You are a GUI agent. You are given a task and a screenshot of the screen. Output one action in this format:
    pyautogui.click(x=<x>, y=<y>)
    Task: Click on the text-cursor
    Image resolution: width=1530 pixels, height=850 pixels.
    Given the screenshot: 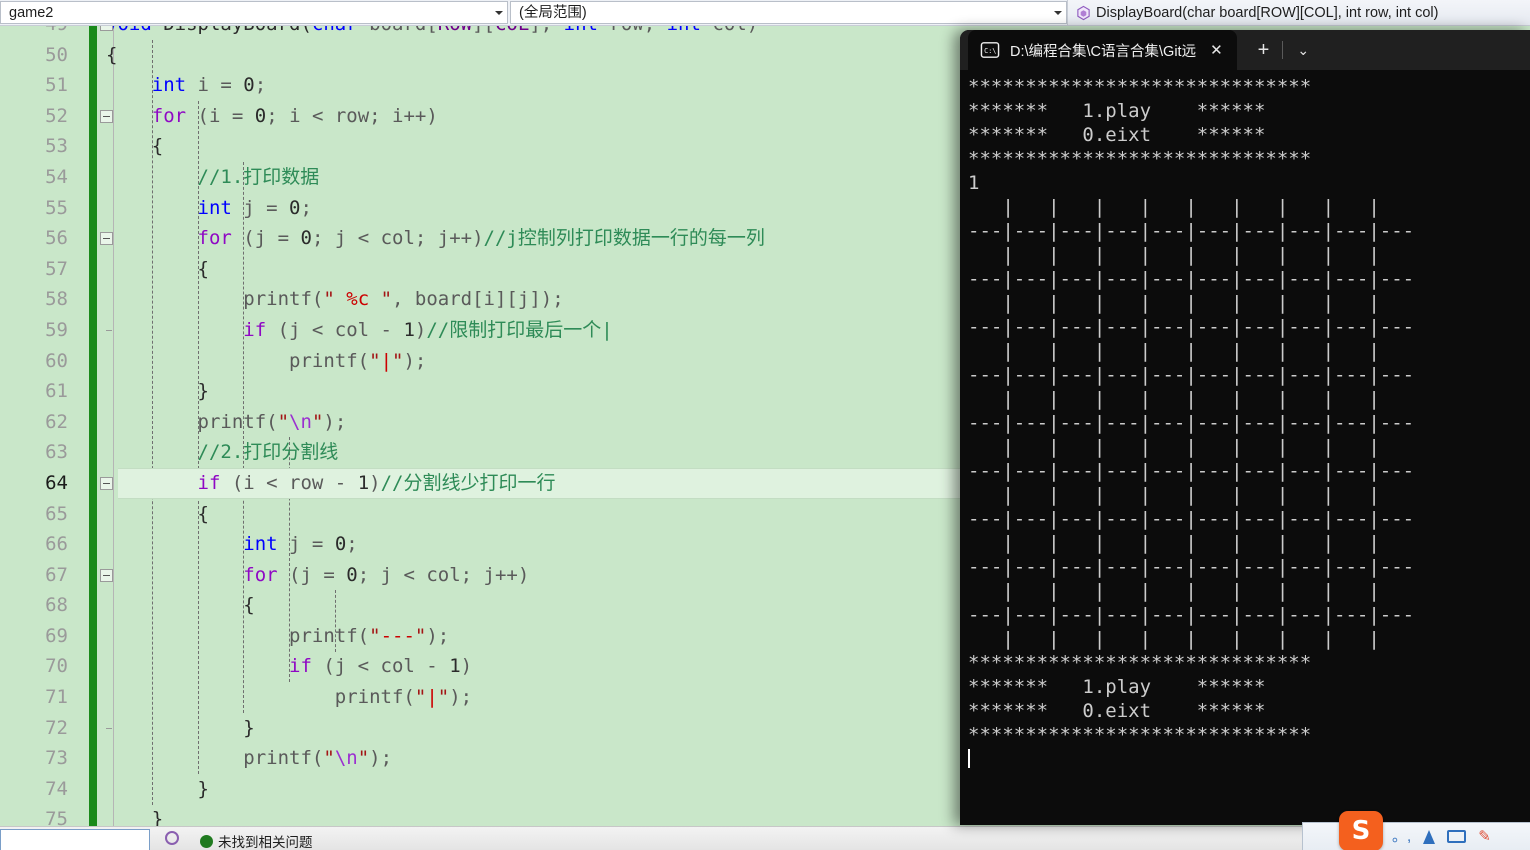 What is the action you would take?
    pyautogui.click(x=969, y=758)
    